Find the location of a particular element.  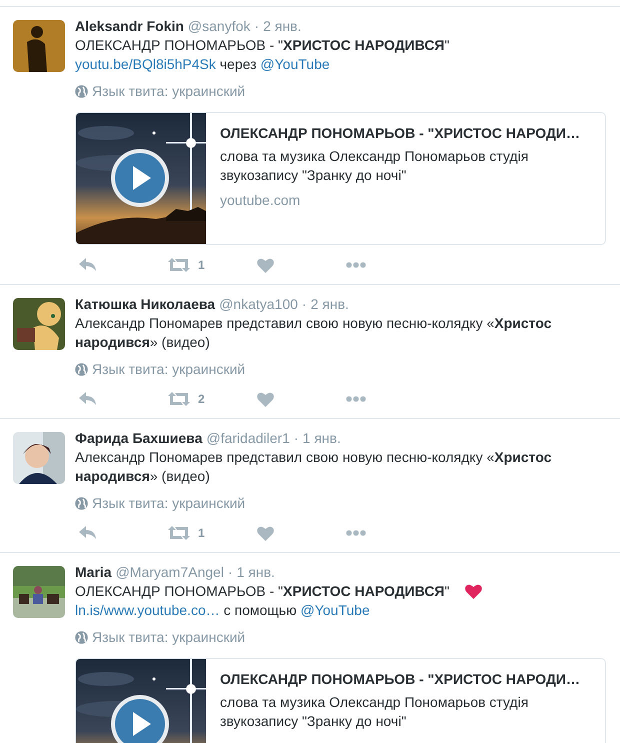

author-name: Фарида Бахшиева is located at coordinates (138, 438).